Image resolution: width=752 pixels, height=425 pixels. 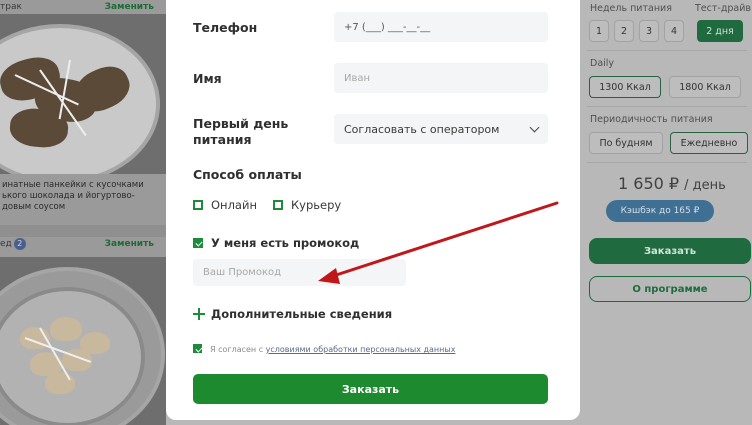 I want to click on name-input, so click(x=441, y=78).